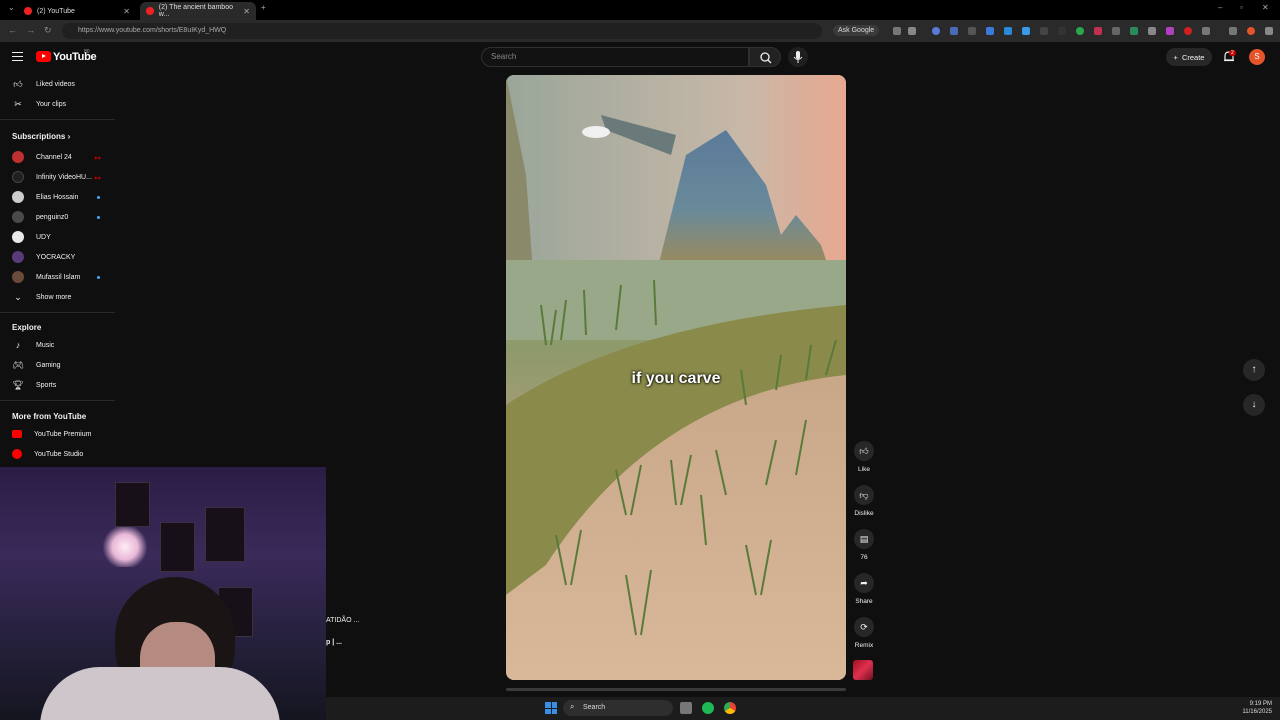  Describe the element at coordinates (41, 136) in the screenshot. I see `subscriptions-heading: Subscriptions ›` at that location.